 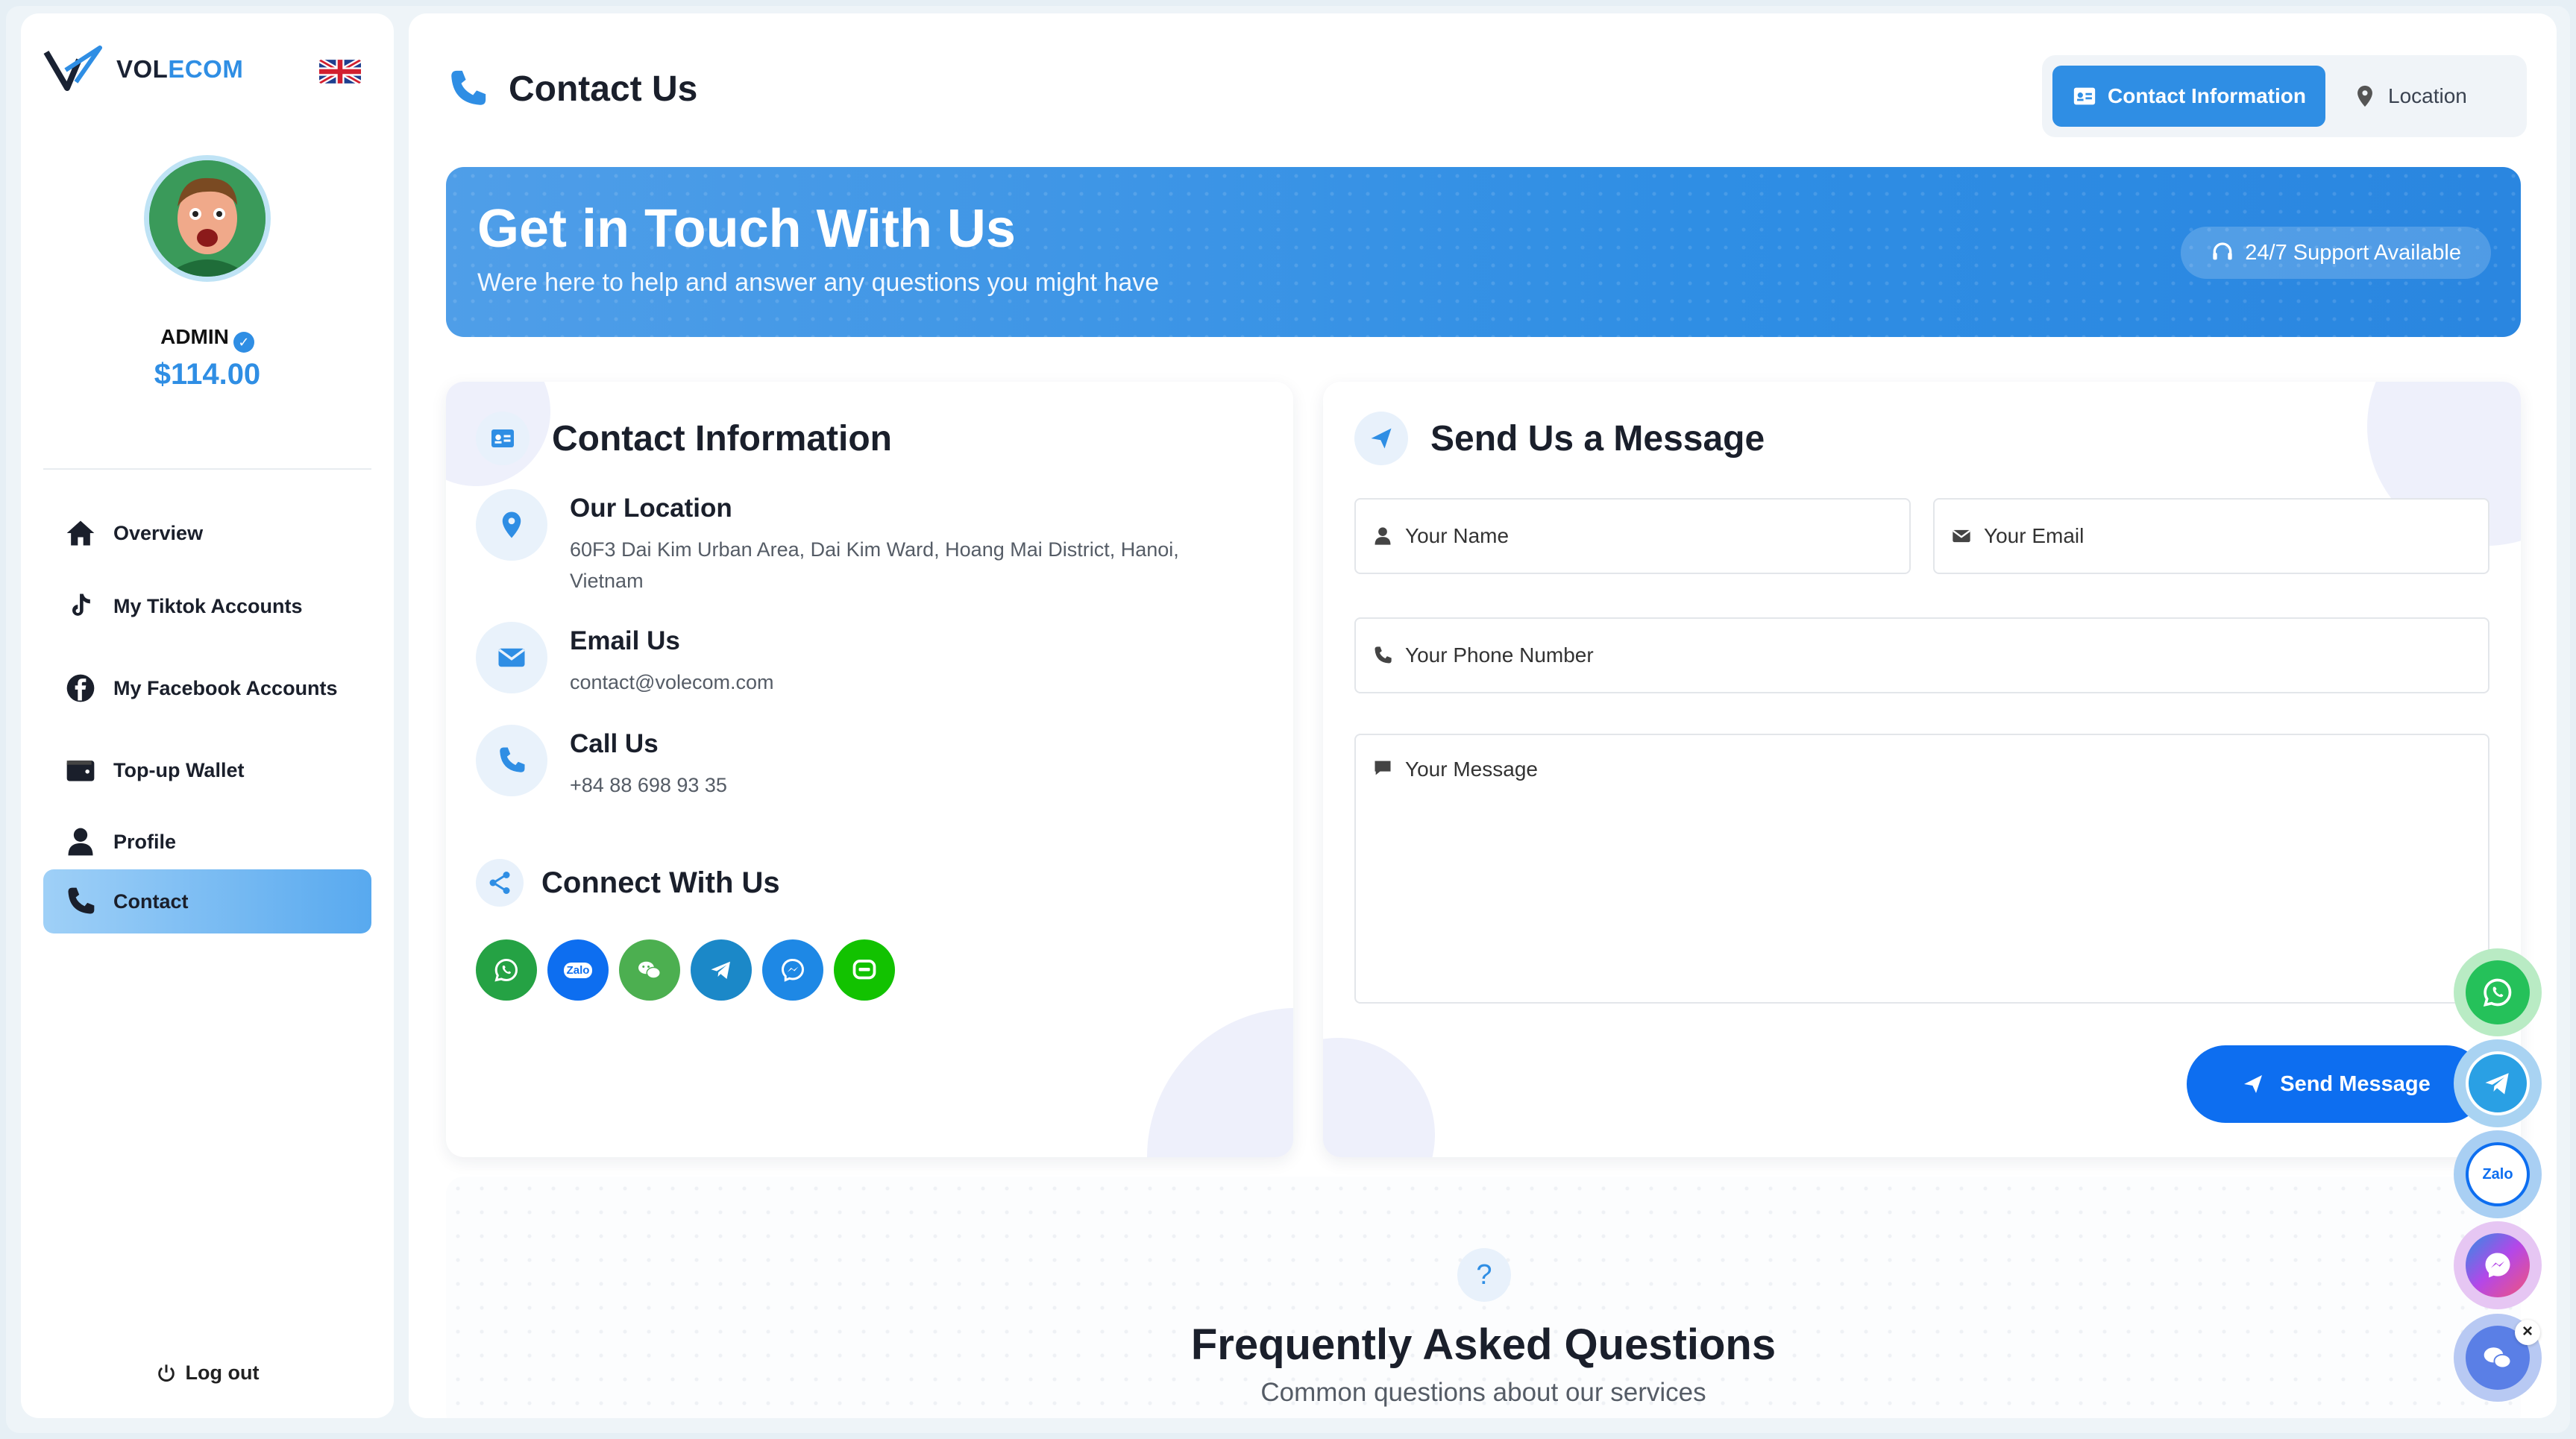 I want to click on tiktok-icon, so click(x=81, y=604).